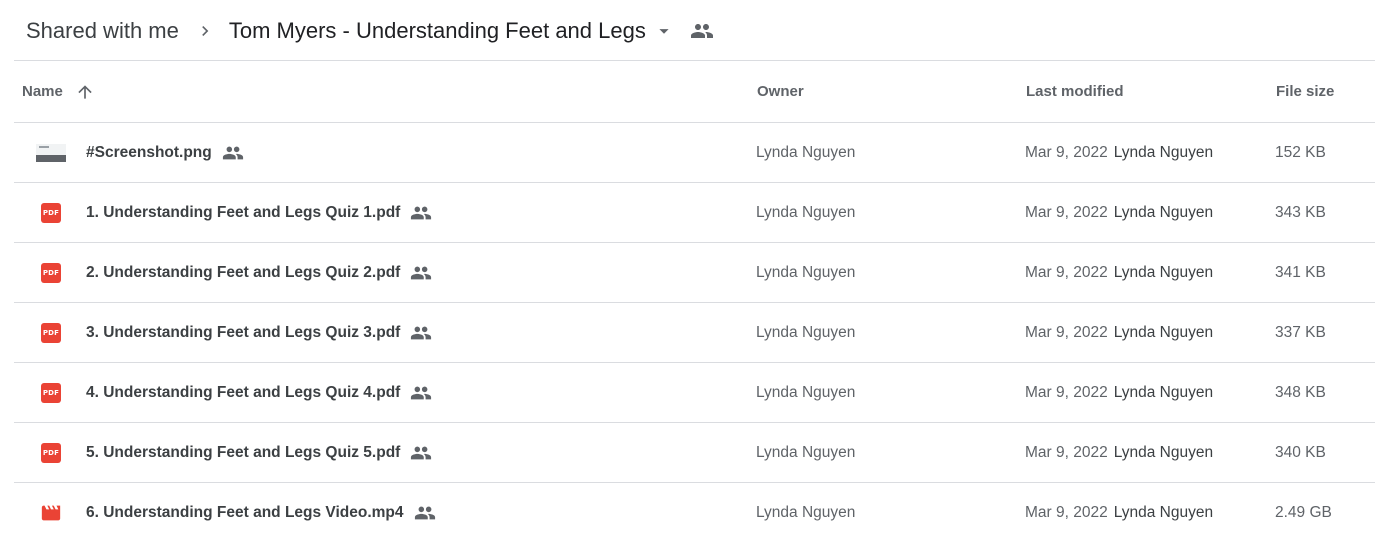 The height and width of the screenshot is (541, 1375). I want to click on column-header-owner: Owner, so click(780, 91).